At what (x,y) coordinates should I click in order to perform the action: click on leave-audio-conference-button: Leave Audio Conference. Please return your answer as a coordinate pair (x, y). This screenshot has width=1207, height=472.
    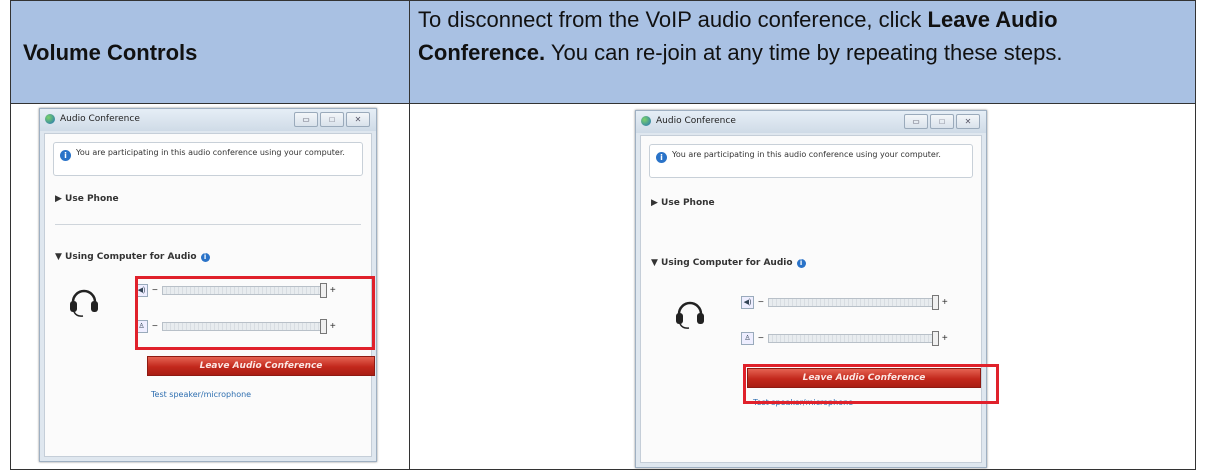
    Looking at the image, I should click on (261, 366).